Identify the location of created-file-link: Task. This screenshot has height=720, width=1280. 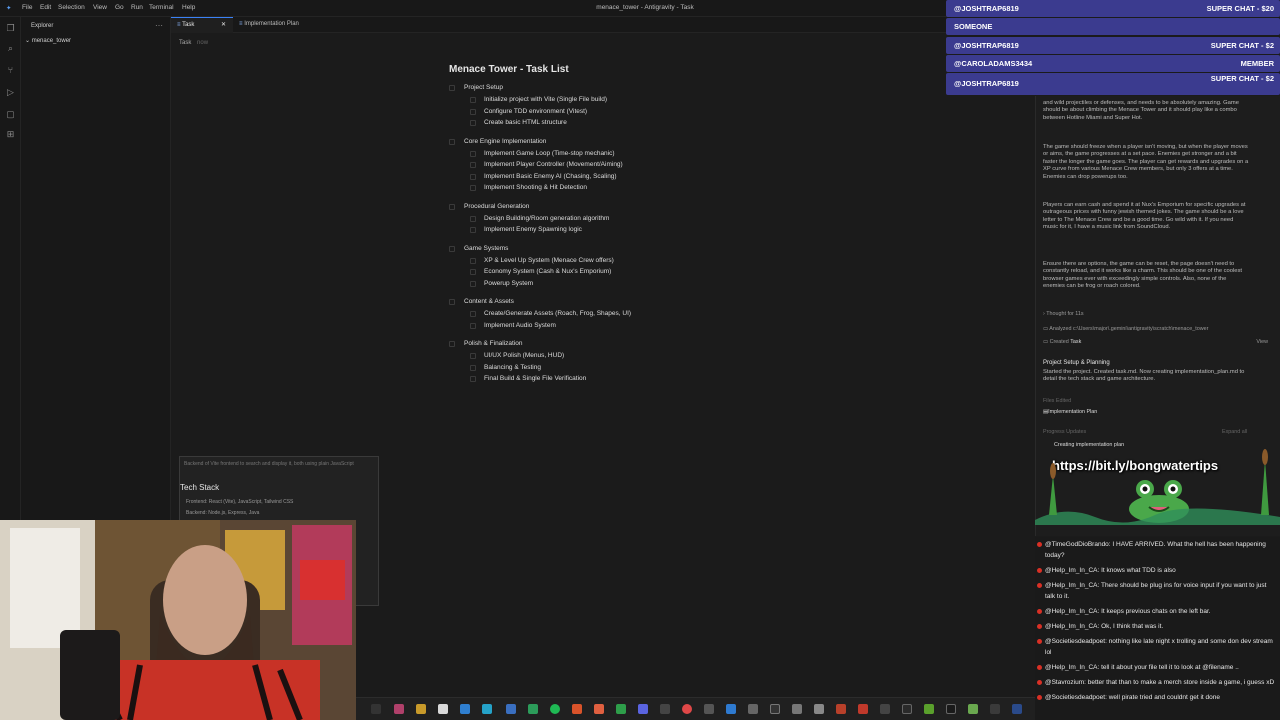
(1075, 342).